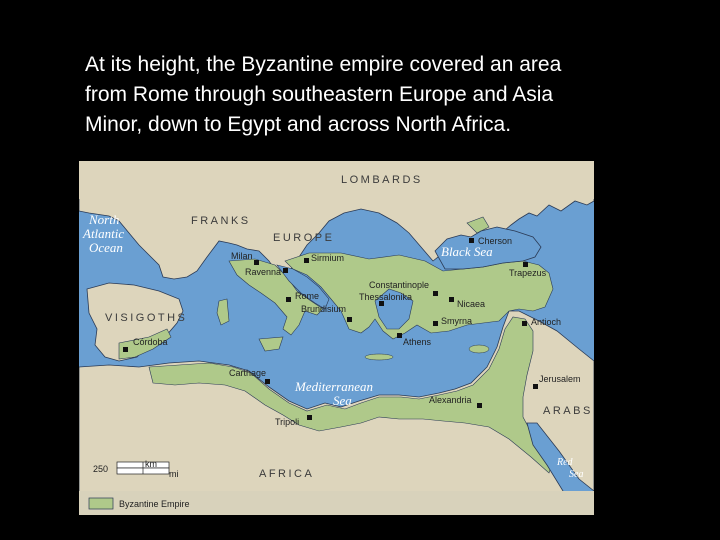 Image resolution: width=720 pixels, height=540 pixels. Describe the element at coordinates (399, 285) in the screenshot. I see `svg-text: Constantinople` at that location.